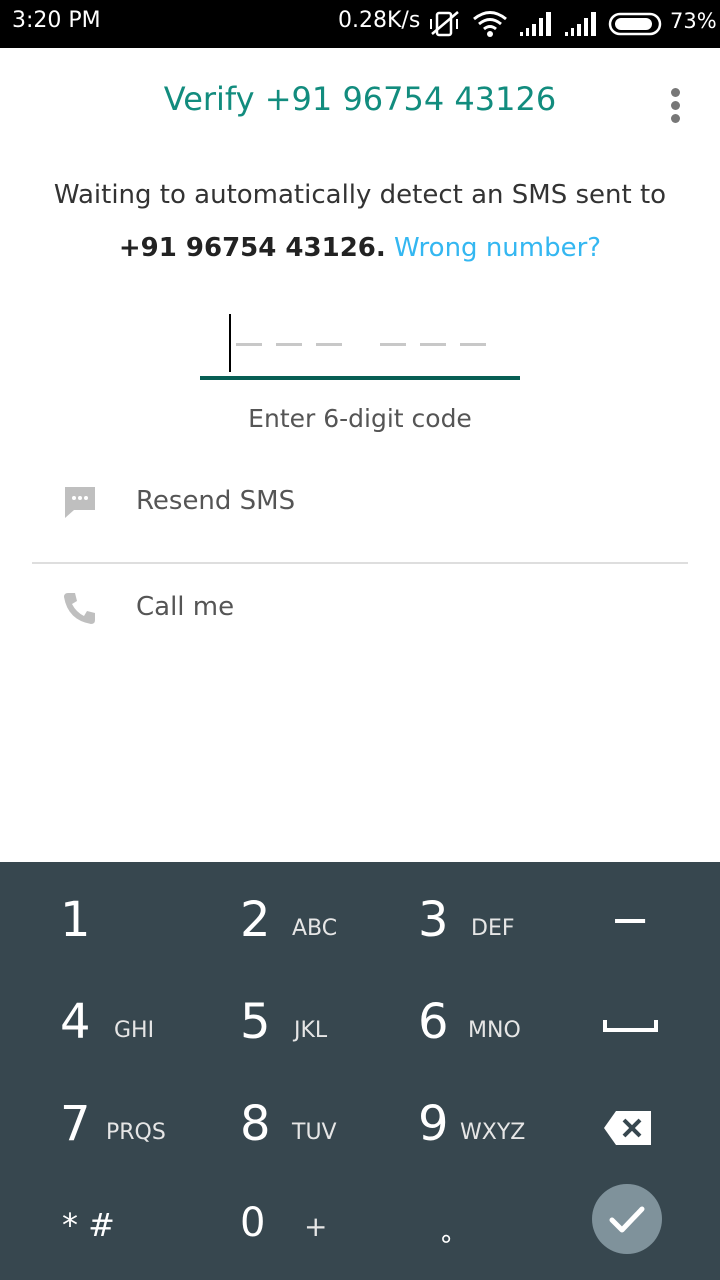  Describe the element at coordinates (379, 20) in the screenshot. I see `network-speed: 0.28K/s` at that location.